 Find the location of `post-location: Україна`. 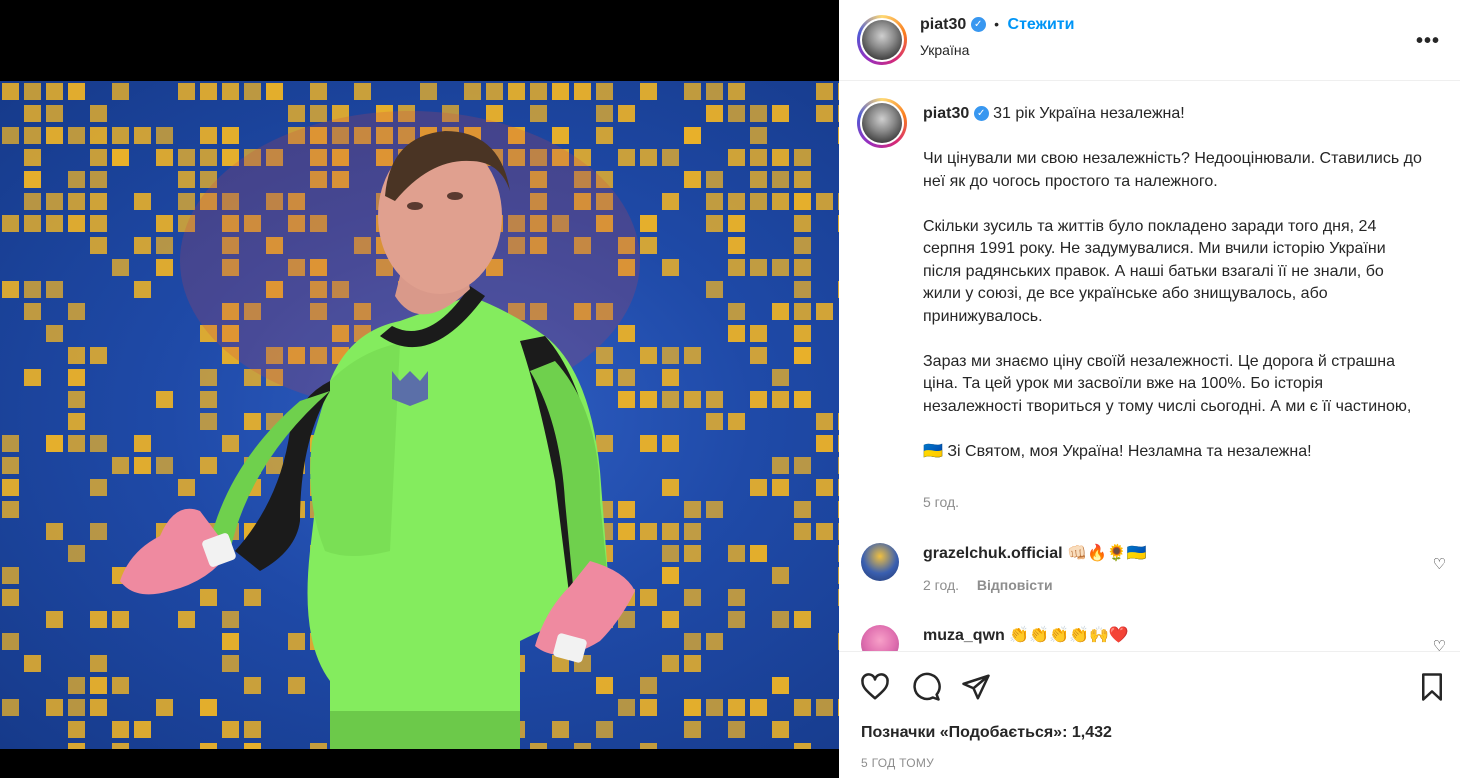

post-location: Україна is located at coordinates (944, 50).